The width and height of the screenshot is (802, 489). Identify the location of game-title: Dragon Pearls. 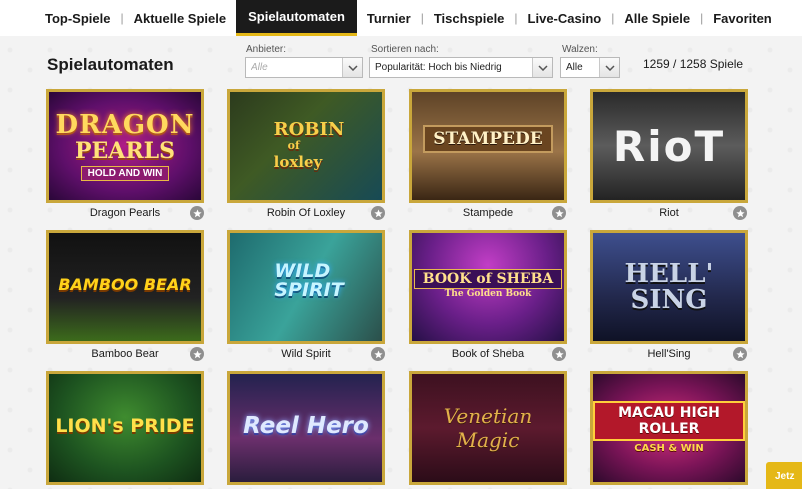
(125, 213).